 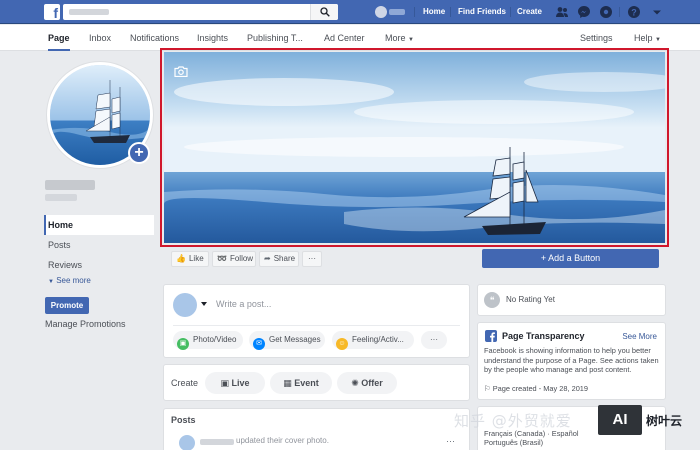 What do you see at coordinates (196, 258) in the screenshot?
I see `like-label: Like` at bounding box center [196, 258].